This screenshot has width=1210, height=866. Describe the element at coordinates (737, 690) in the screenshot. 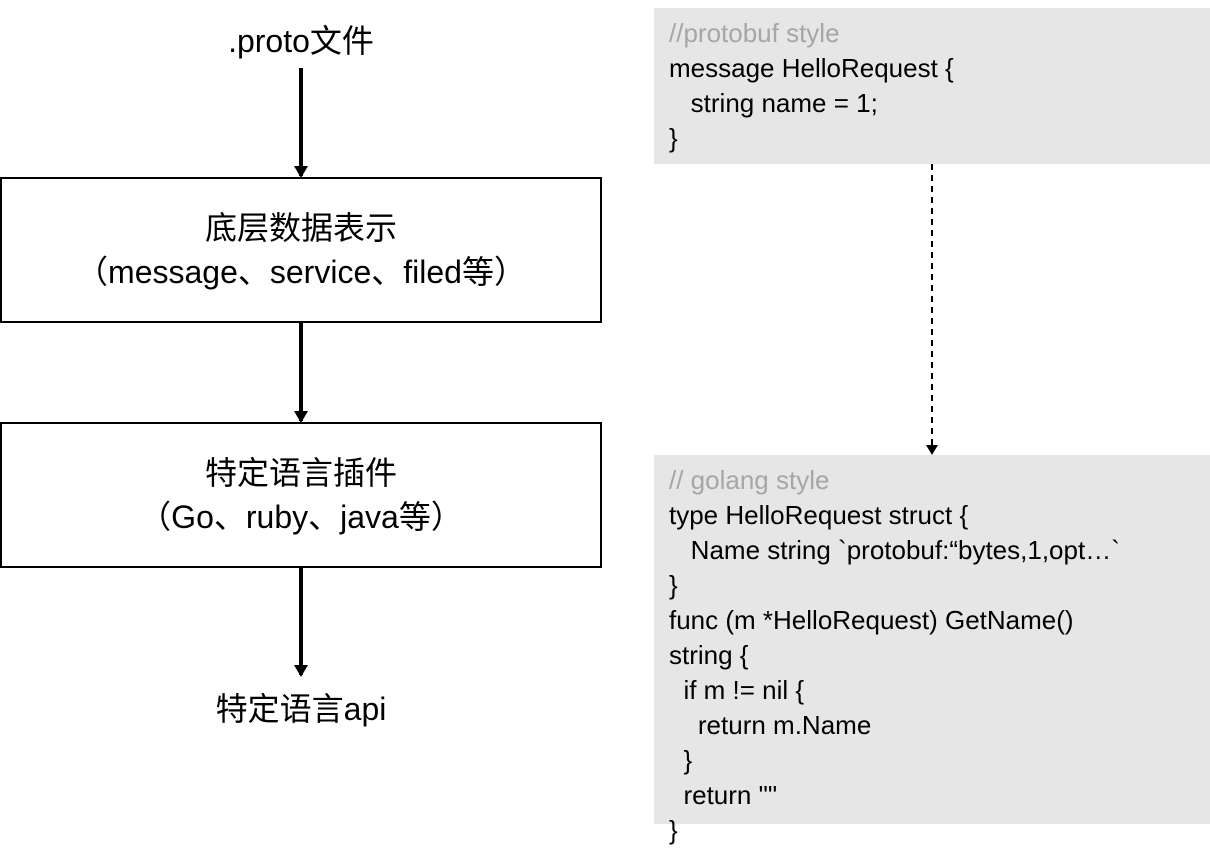

I see `code-line: if m != nil {` at that location.